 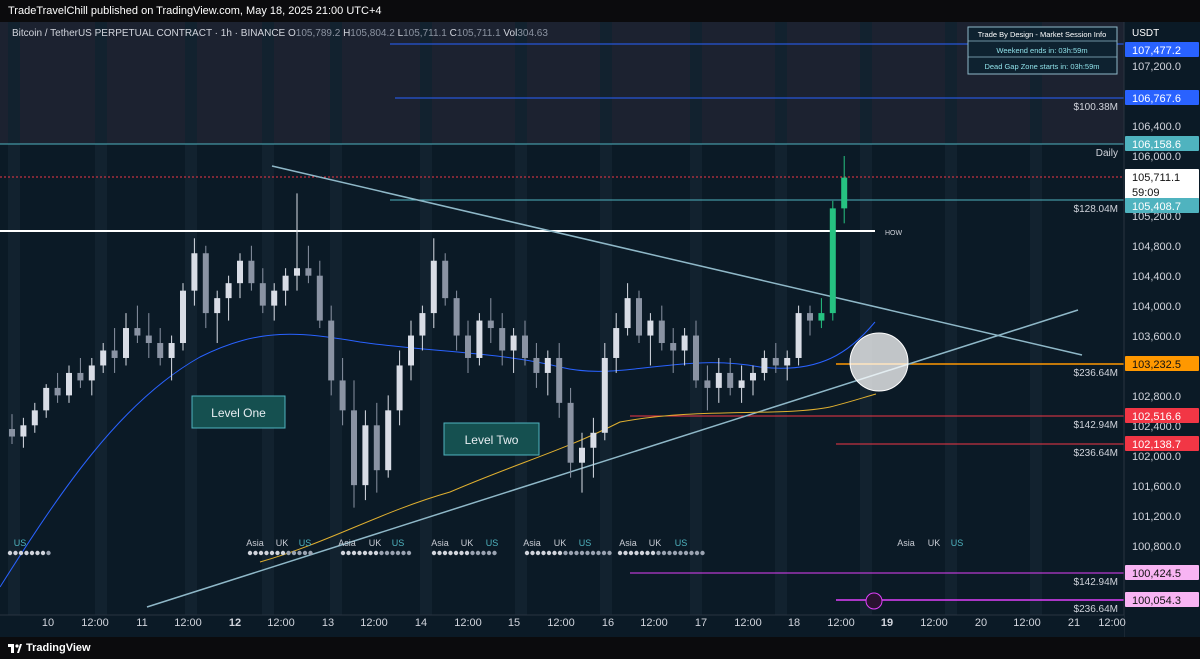 What do you see at coordinates (1042, 34) in the screenshot?
I see `info-box-title: Trade By Design - Market Session Info` at bounding box center [1042, 34].